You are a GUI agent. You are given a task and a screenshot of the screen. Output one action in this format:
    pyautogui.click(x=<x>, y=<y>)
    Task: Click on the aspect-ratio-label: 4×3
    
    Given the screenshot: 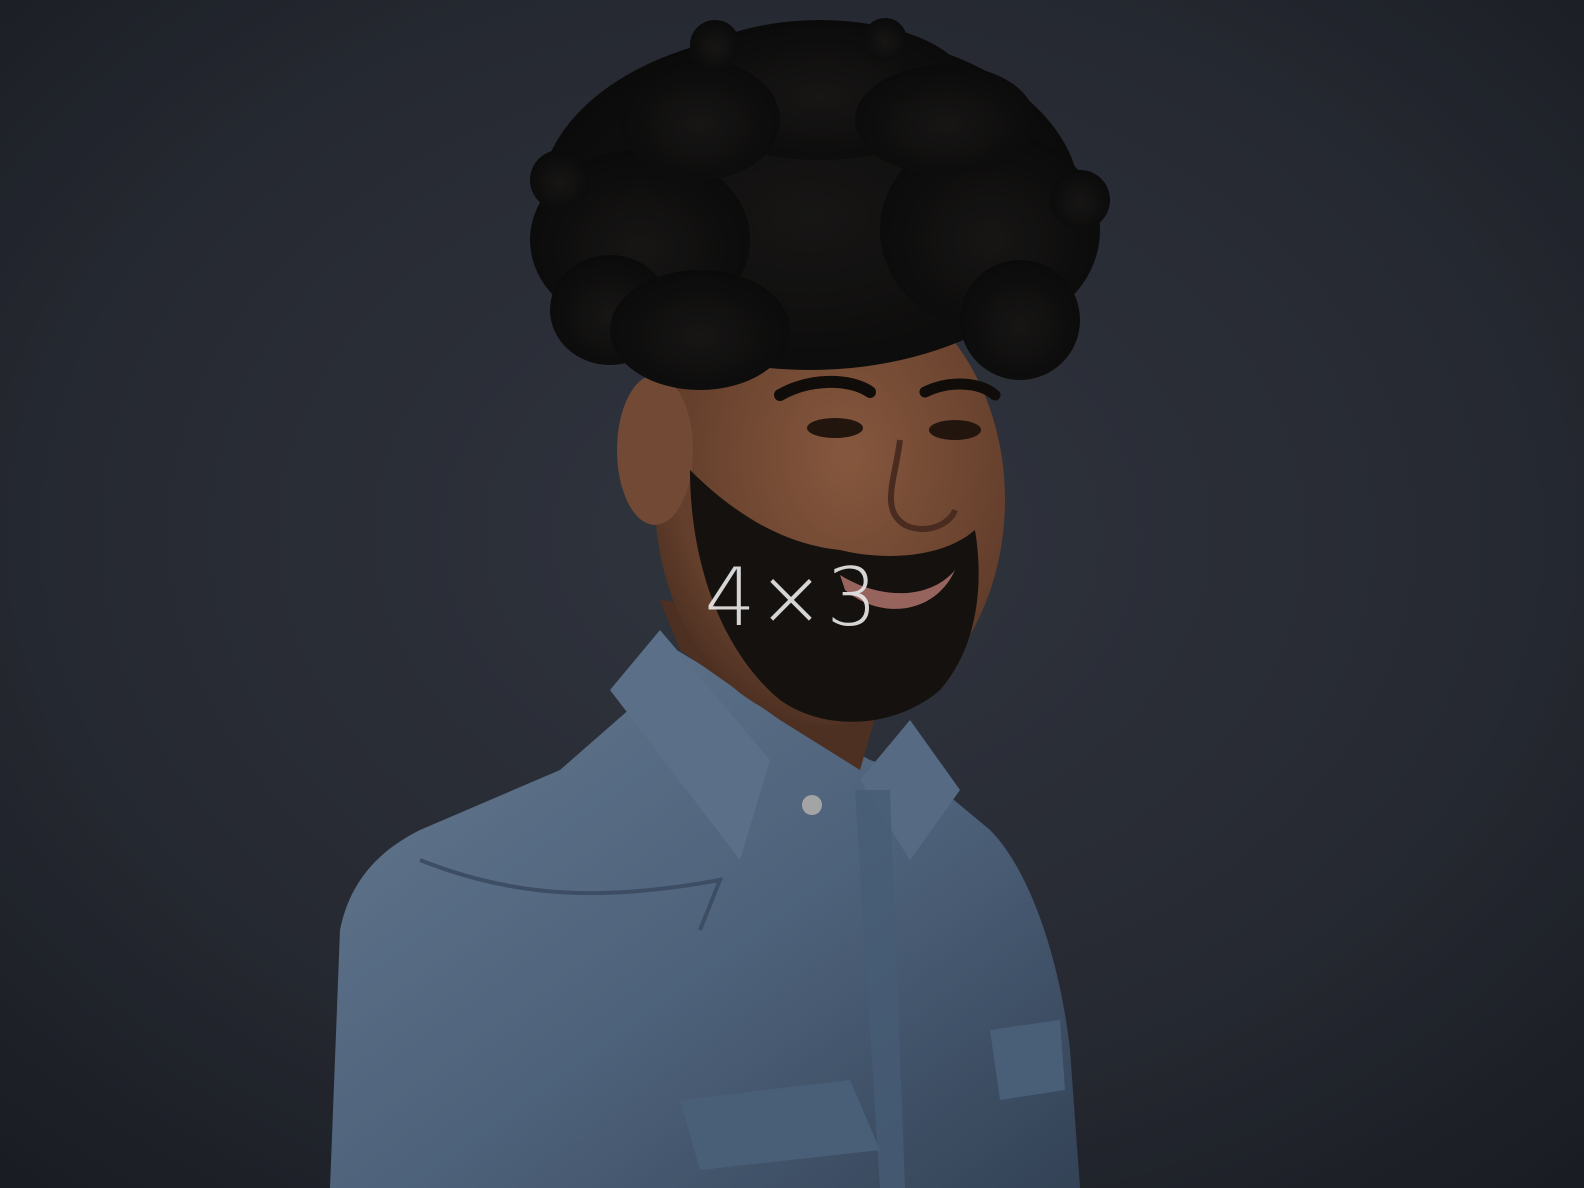 What is the action you would take?
    pyautogui.click(x=792, y=597)
    